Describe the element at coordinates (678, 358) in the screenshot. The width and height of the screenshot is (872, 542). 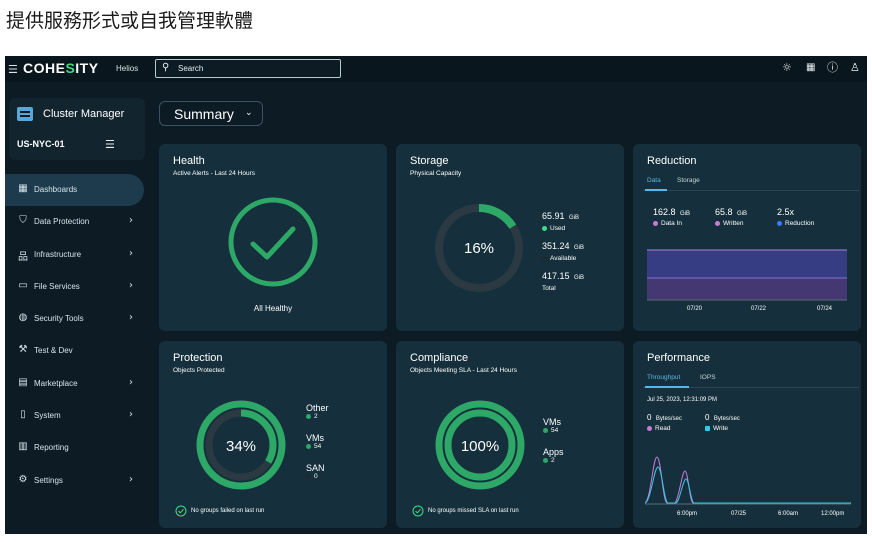
I see `performance-title: Performance` at that location.